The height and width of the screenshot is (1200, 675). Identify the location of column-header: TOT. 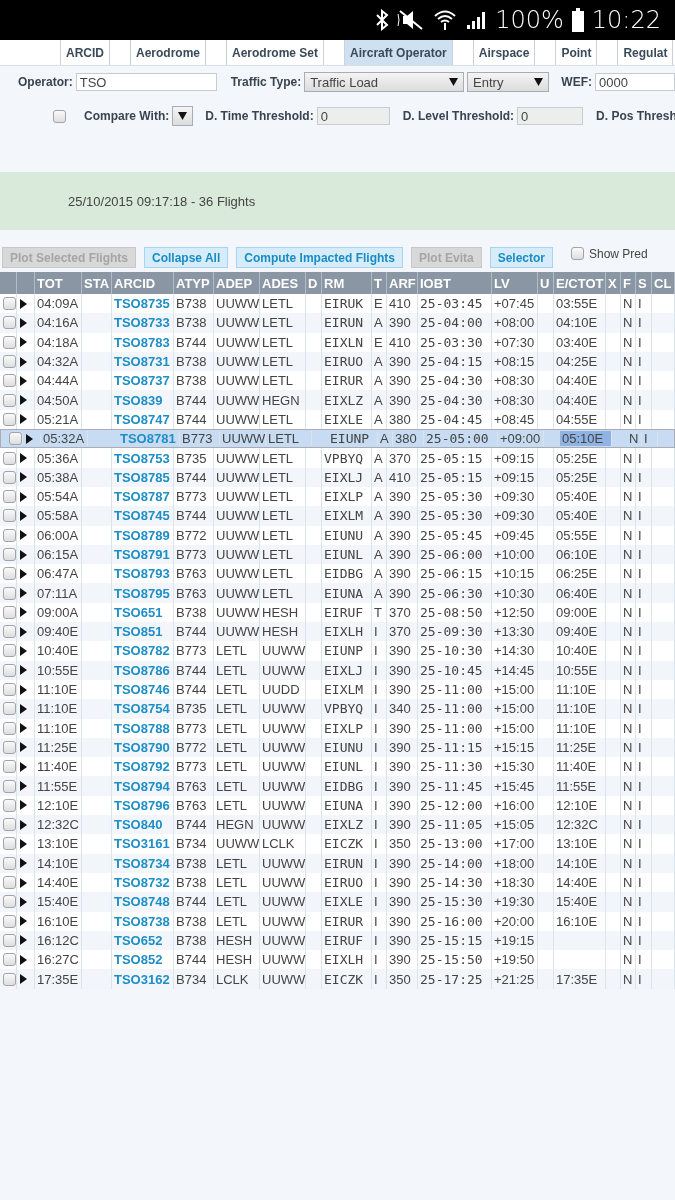
(50, 283).